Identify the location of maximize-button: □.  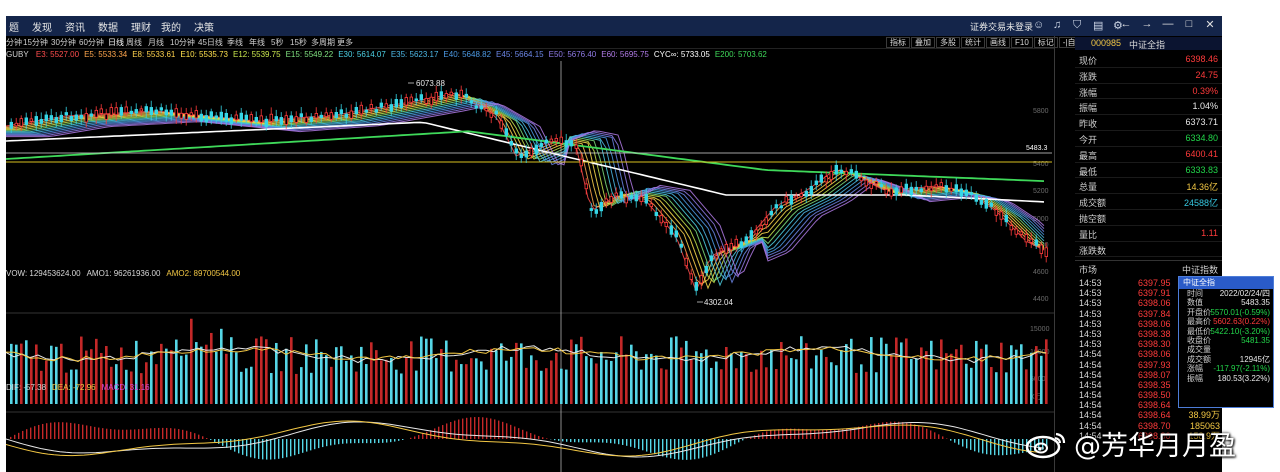
(1189, 24).